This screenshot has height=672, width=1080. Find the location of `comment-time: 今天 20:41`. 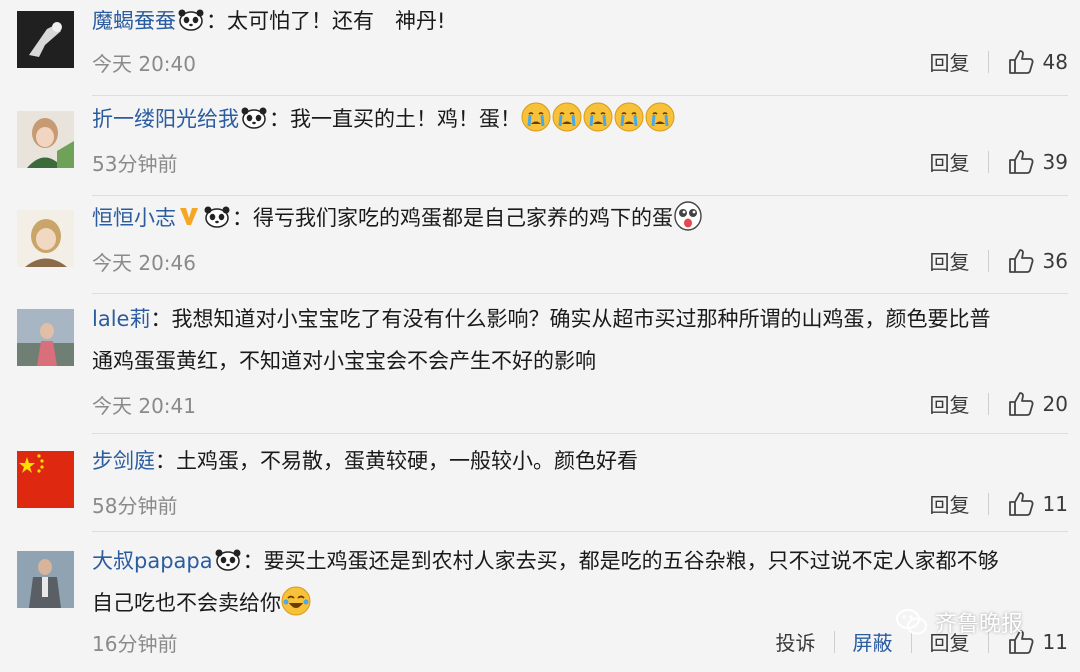

comment-time: 今天 20:41 is located at coordinates (144, 406).